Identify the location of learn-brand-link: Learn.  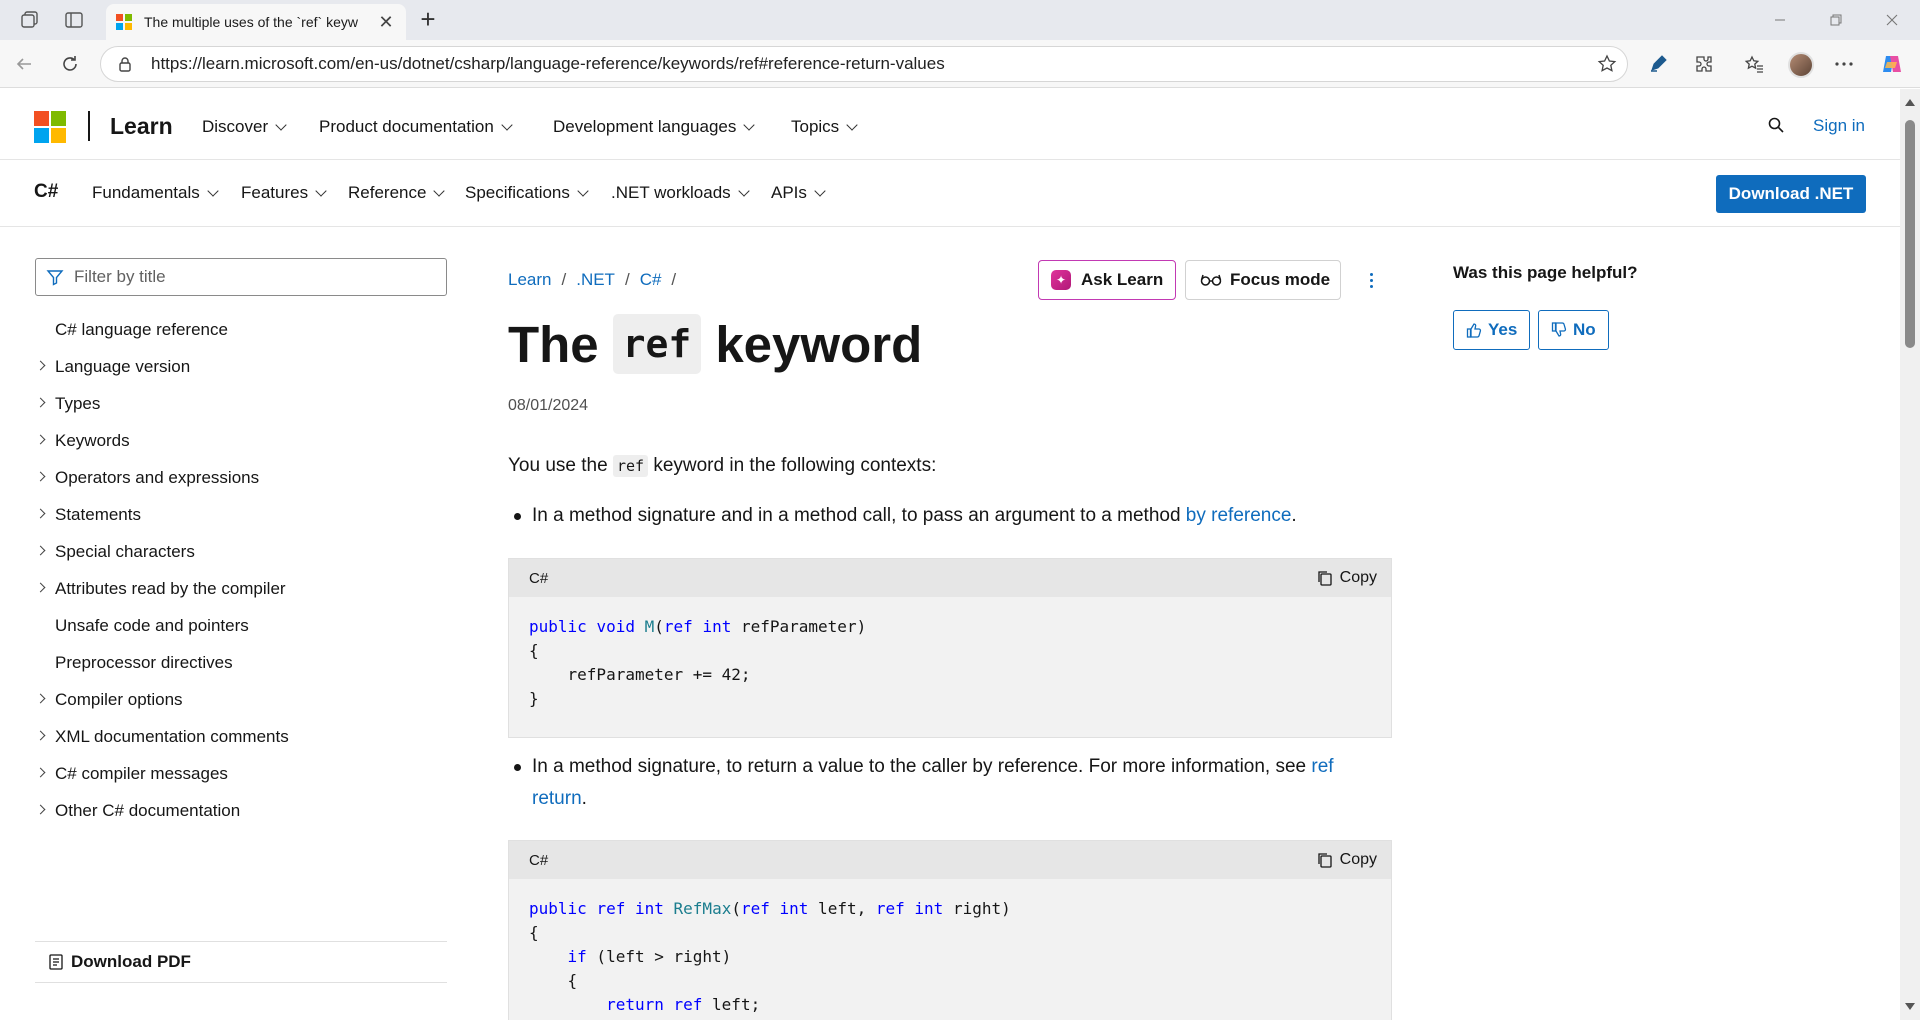
(141, 126).